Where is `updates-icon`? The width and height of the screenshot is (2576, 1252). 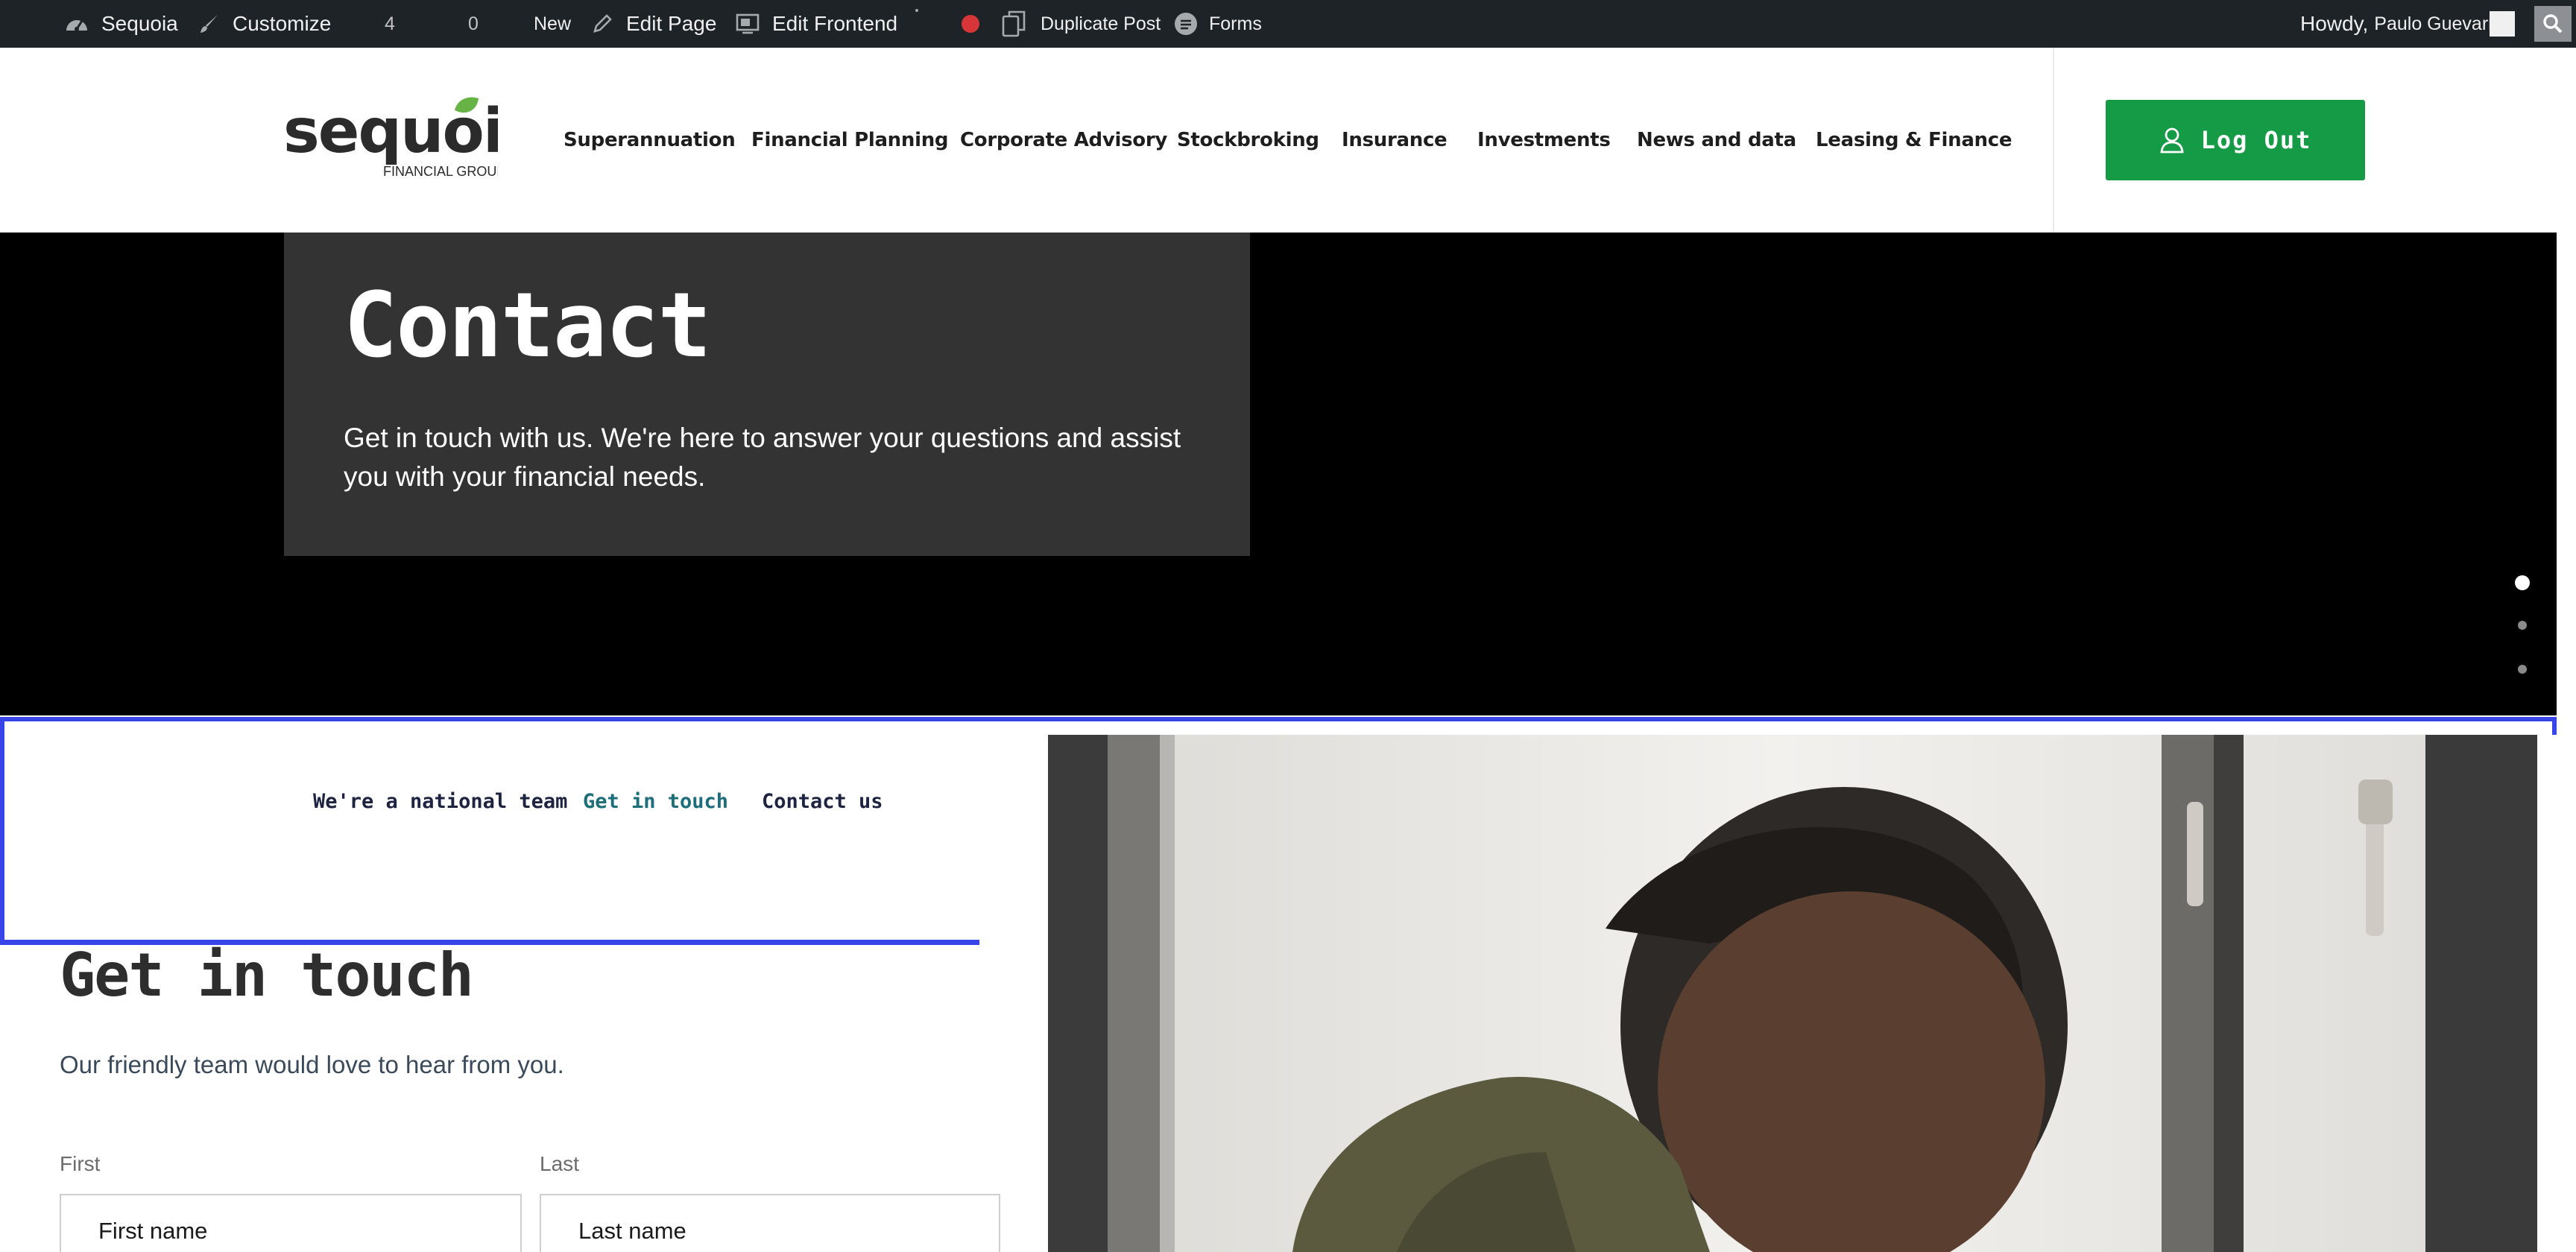 updates-icon is located at coordinates (361, 24).